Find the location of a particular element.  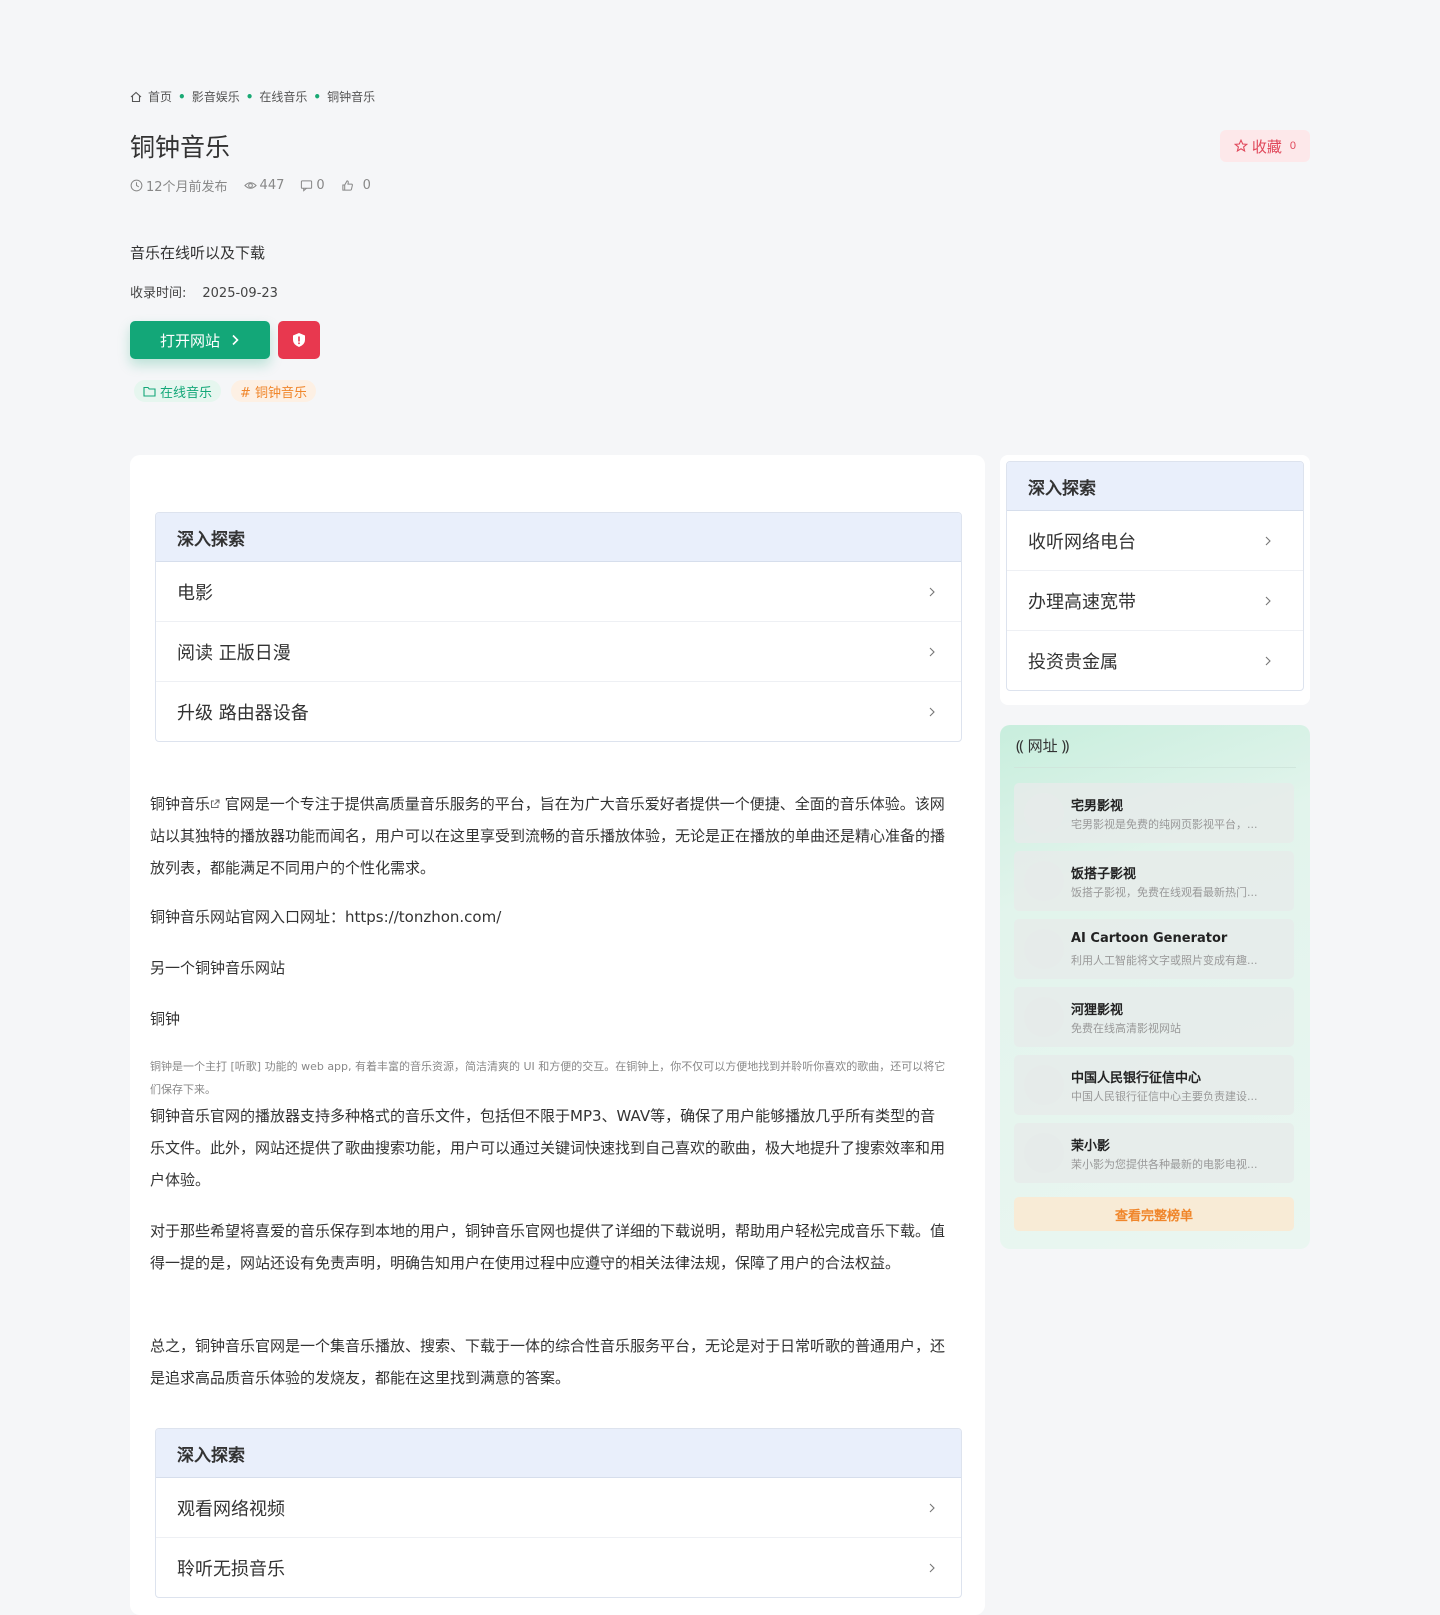

sidebar-explore-title: 深入探索 is located at coordinates (1155, 486).